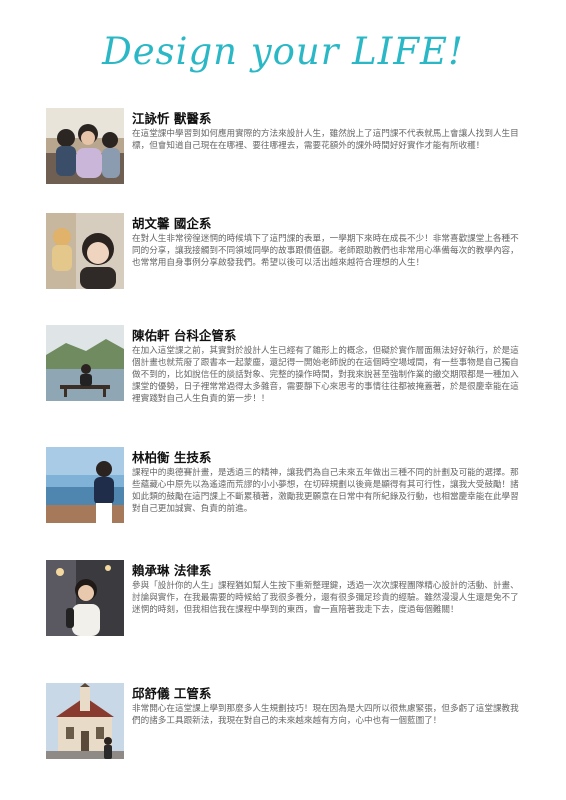 The height and width of the screenshot is (800, 566). I want to click on student-name: 陳佑軒 台科企管系, so click(184, 335).